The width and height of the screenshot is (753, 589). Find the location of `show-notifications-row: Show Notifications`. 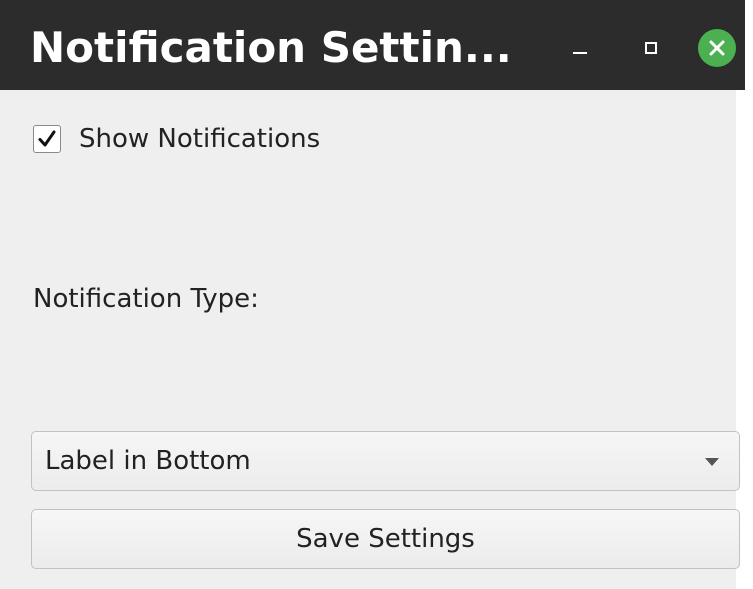

show-notifications-row: Show Notifications is located at coordinates (176, 139).